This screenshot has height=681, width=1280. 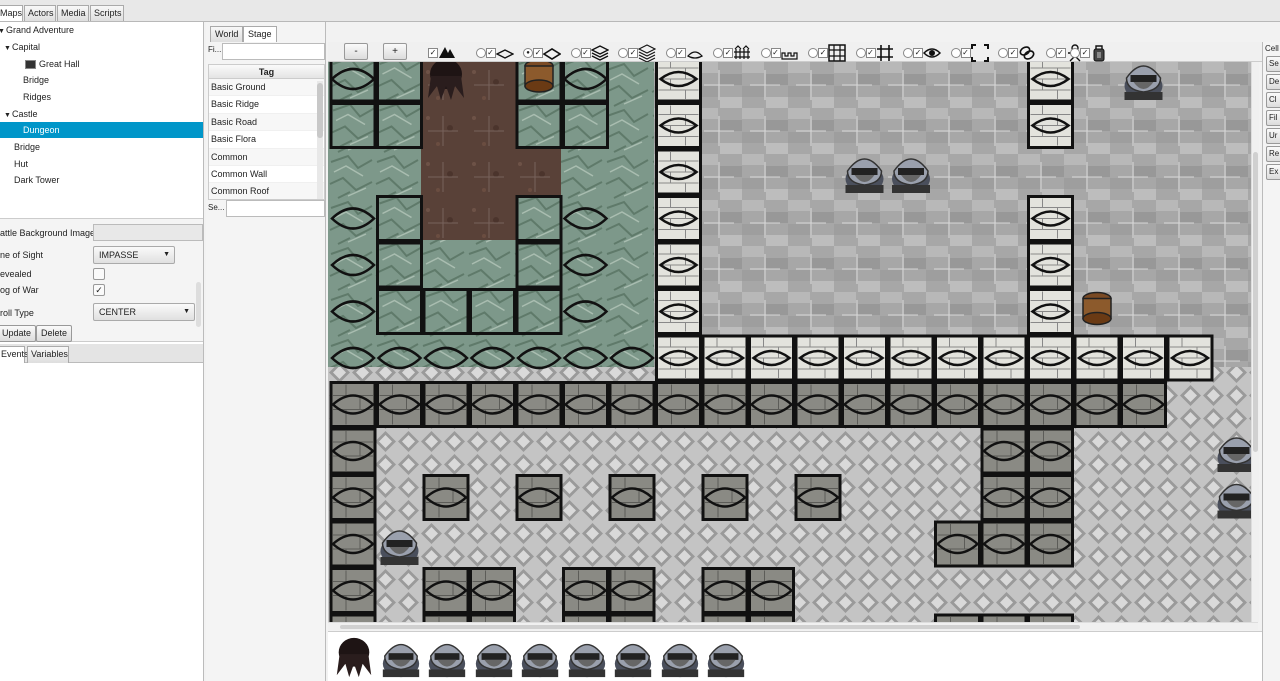 I want to click on battle-background-field, so click(x=148, y=232).